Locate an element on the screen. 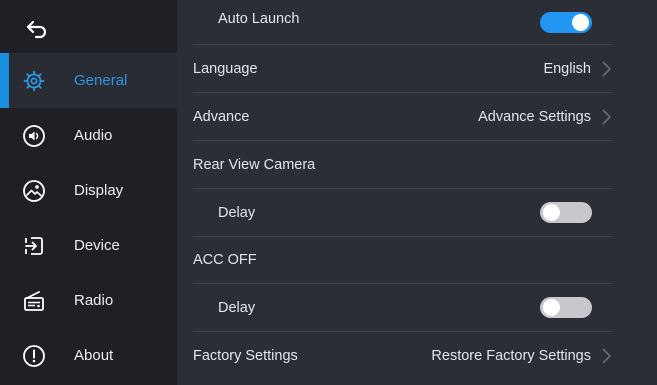 The width and height of the screenshot is (657, 385). rear-view-camera-row: Rear View Camera is located at coordinates (403, 165).